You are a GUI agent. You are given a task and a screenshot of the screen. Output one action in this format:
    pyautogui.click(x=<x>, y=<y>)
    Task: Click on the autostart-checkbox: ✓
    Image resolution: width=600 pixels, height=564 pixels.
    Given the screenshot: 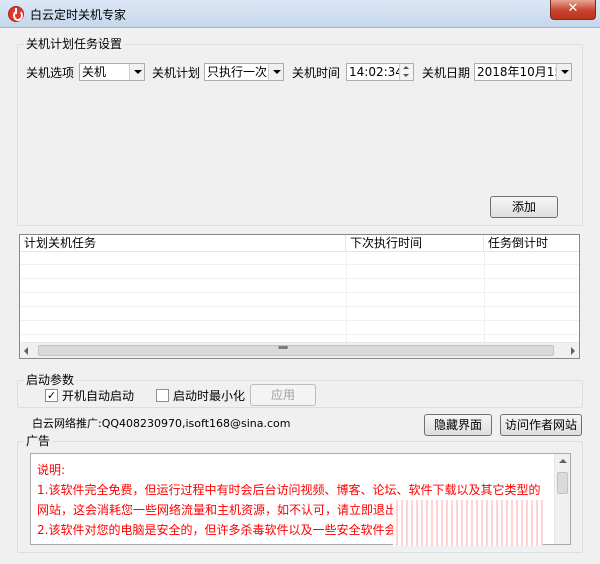 What is the action you would take?
    pyautogui.click(x=51, y=395)
    